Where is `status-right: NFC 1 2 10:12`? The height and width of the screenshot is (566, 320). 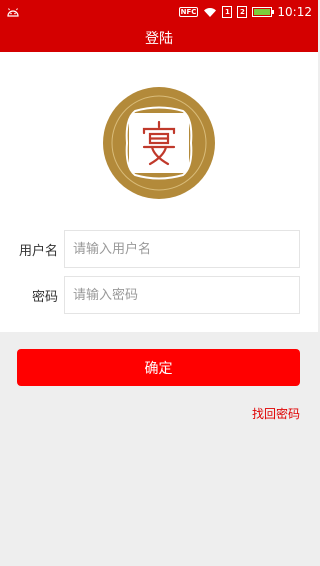 status-right: NFC 1 2 10:12 is located at coordinates (245, 12).